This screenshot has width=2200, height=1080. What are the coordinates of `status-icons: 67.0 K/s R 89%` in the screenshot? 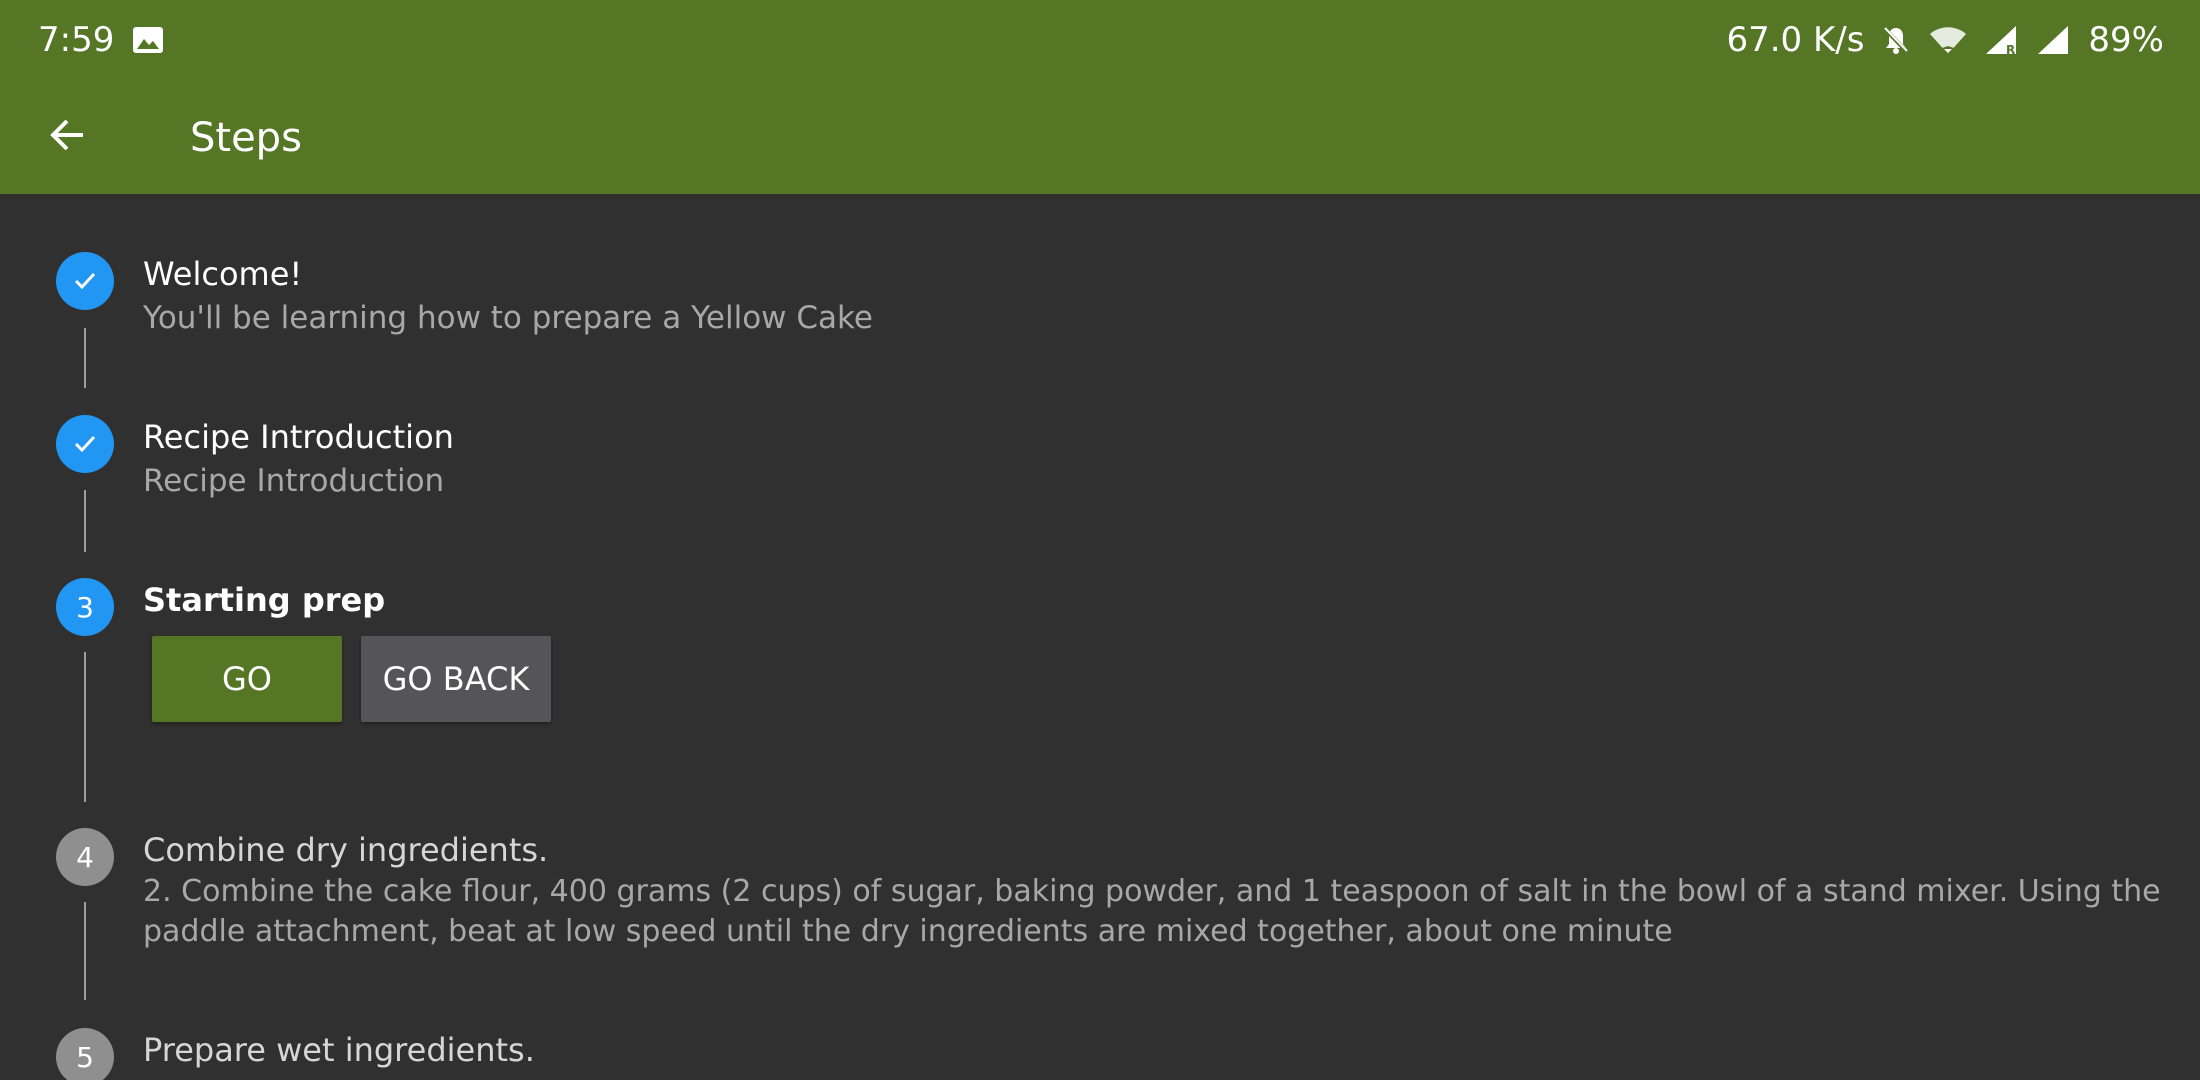 It's located at (1945, 40).